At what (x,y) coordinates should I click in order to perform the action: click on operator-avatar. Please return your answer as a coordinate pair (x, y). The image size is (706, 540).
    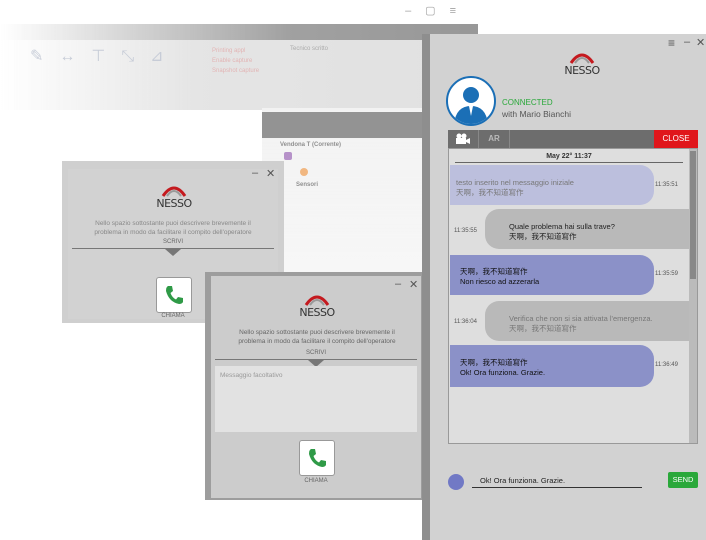
    Looking at the image, I should click on (471, 101).